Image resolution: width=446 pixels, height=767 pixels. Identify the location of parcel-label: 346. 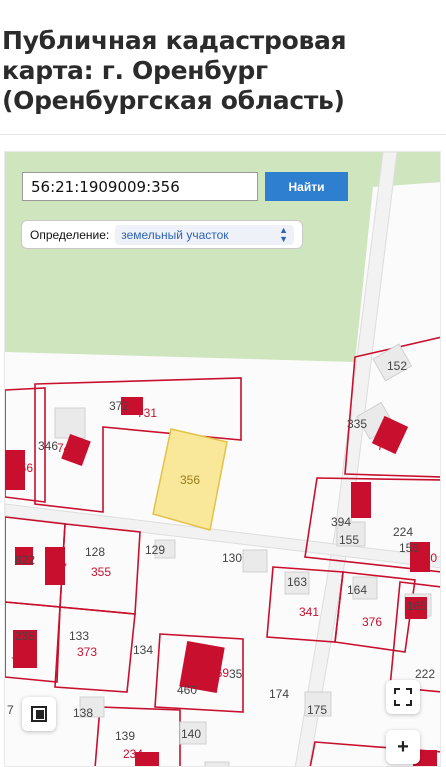
(48, 446).